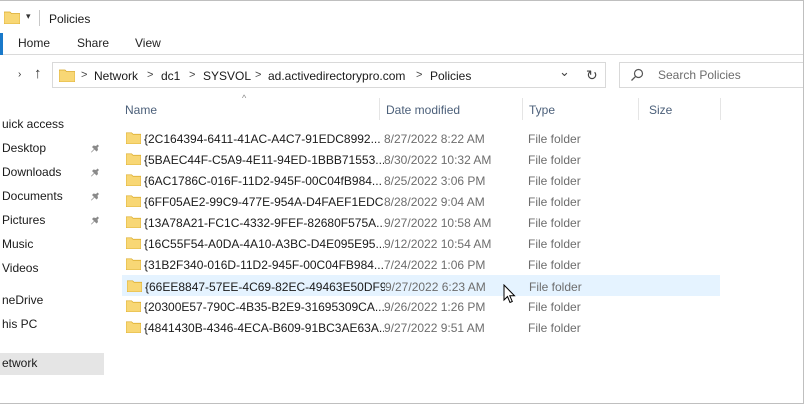 The width and height of the screenshot is (804, 404). Describe the element at coordinates (148, 43) in the screenshot. I see `tab-view: View` at that location.